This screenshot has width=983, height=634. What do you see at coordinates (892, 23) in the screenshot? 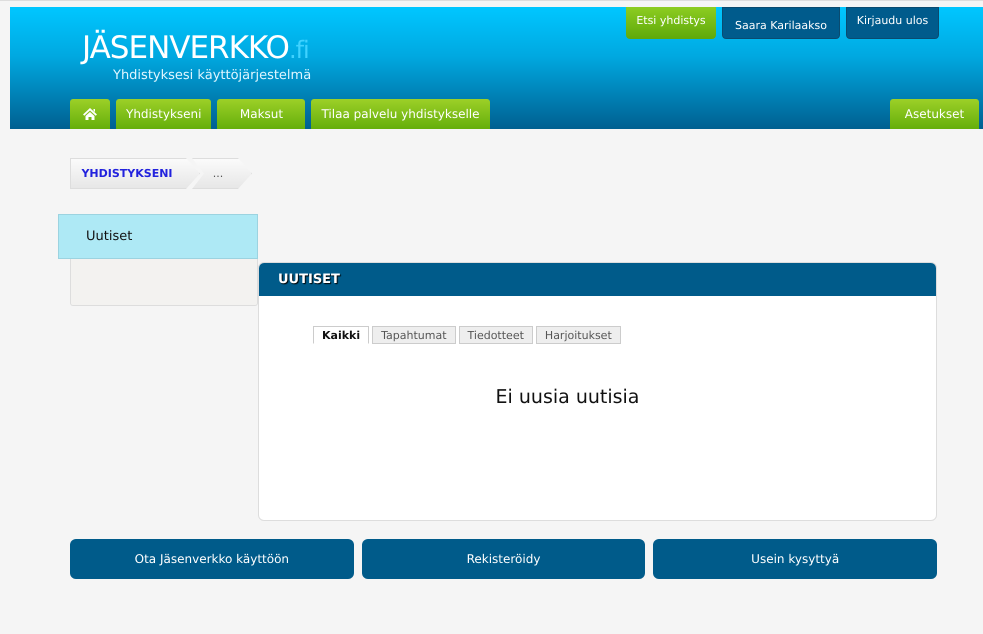
I see `header-link-button: Kirjaudu ulos` at bounding box center [892, 23].